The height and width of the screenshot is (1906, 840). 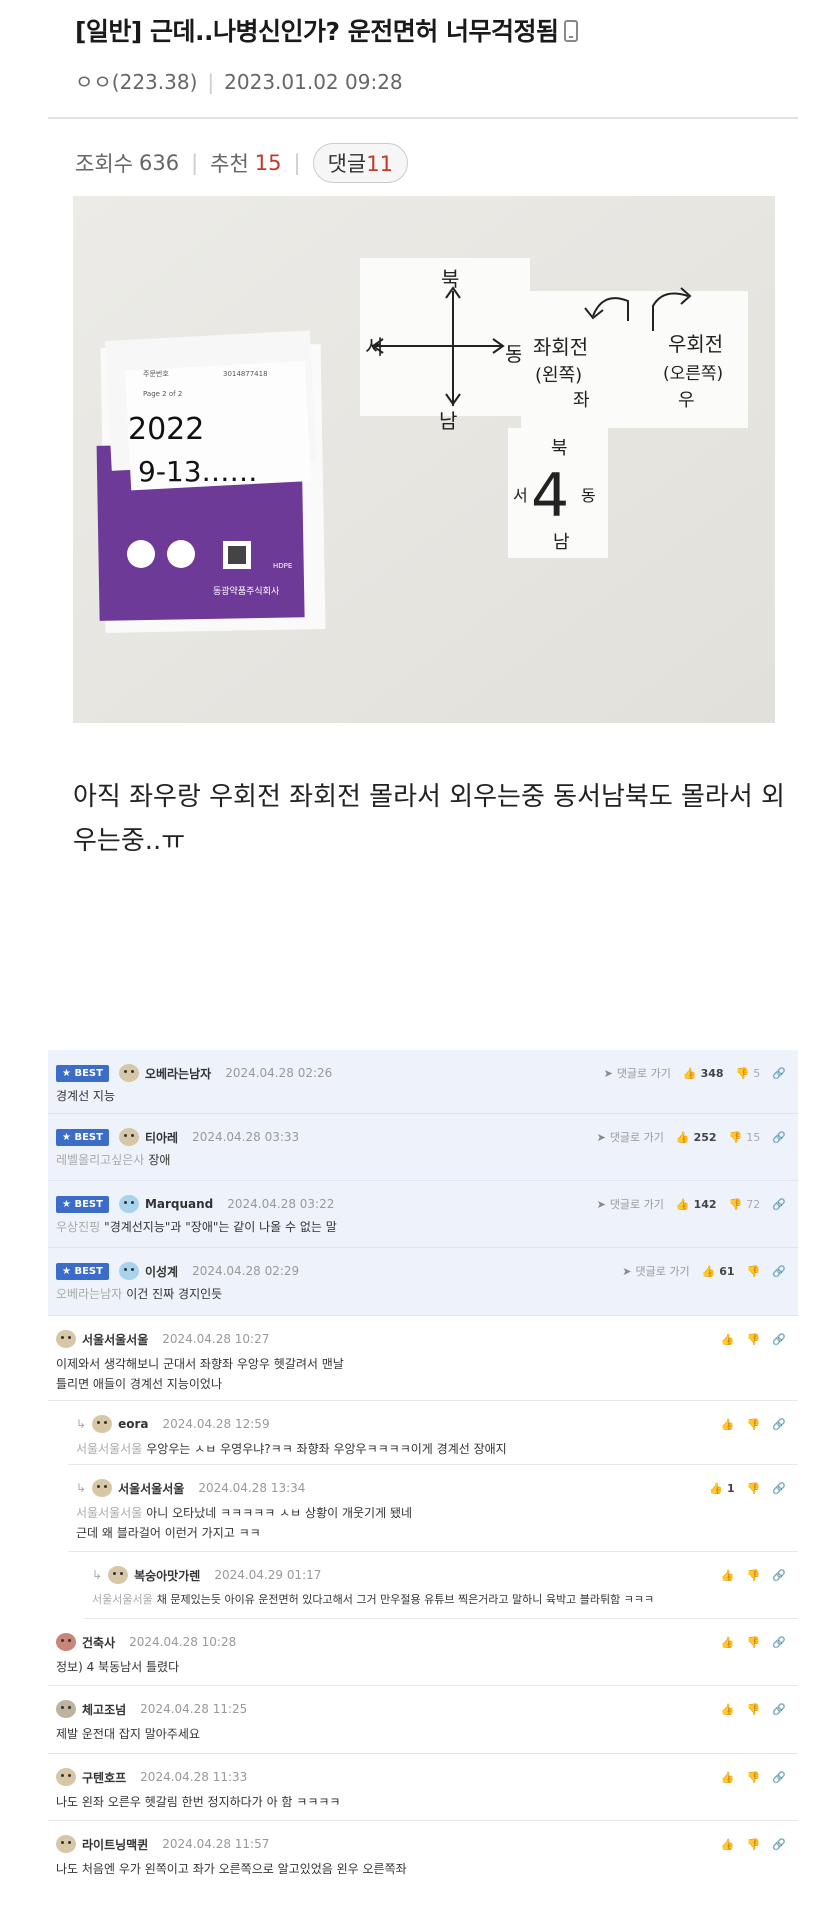 What do you see at coordinates (712, 1073) in the screenshot?
I see `upvote-count: 348` at bounding box center [712, 1073].